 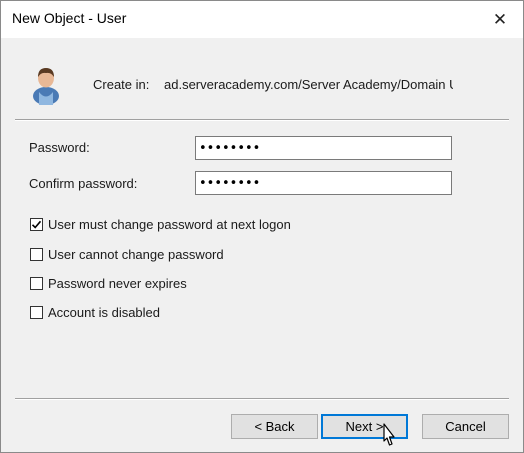 I want to click on title-bar: New Object - User ✕, so click(x=262, y=19).